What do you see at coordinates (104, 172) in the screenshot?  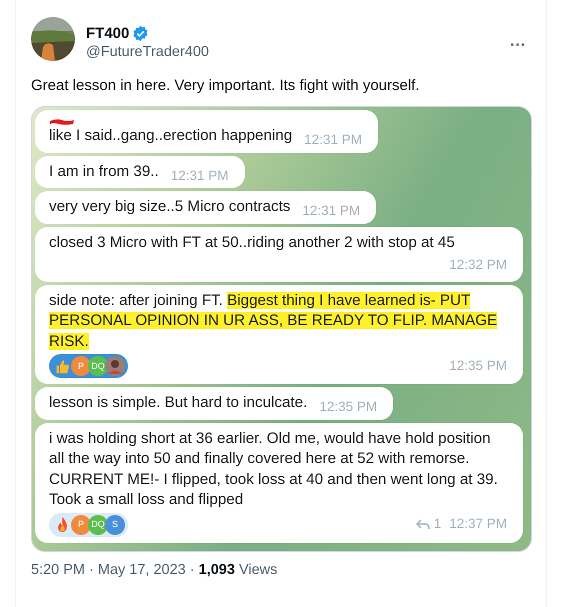 I see `message-text: I am in from 39..` at bounding box center [104, 172].